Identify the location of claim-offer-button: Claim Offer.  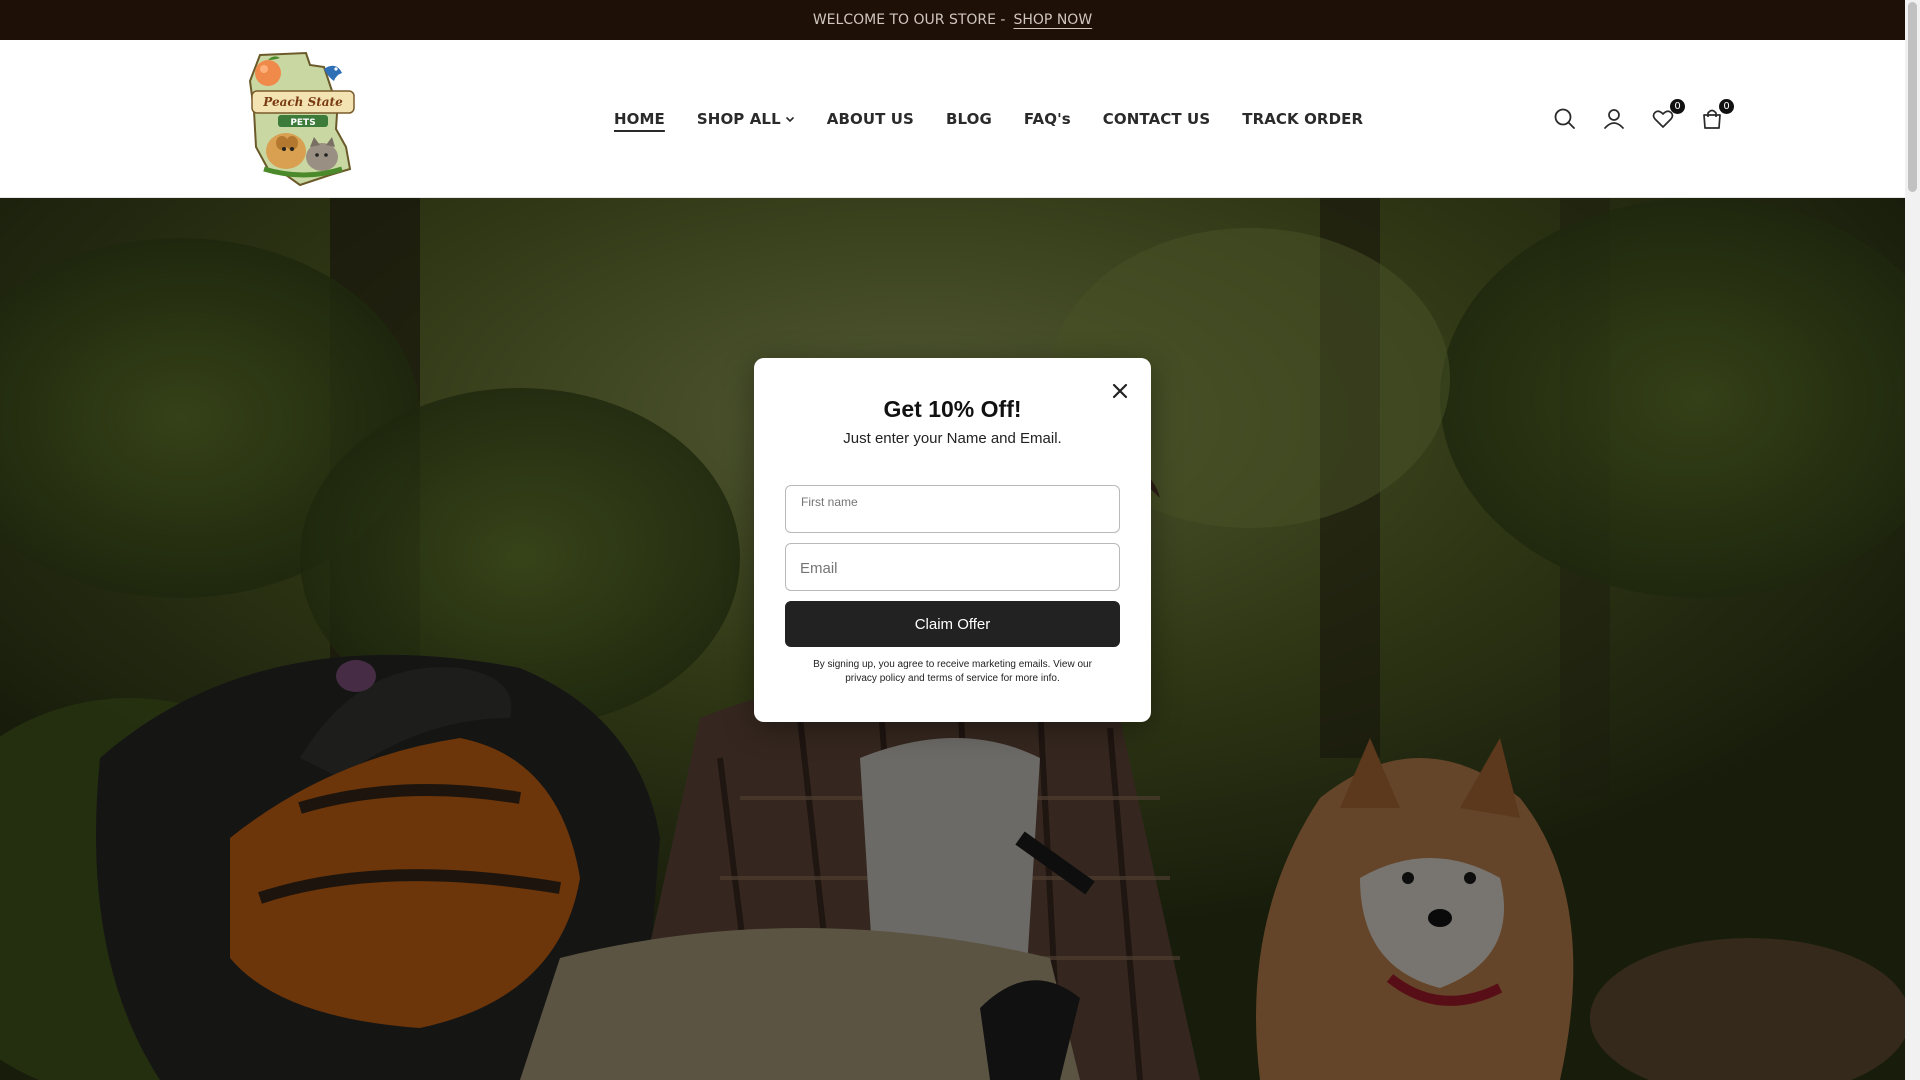
(952, 624).